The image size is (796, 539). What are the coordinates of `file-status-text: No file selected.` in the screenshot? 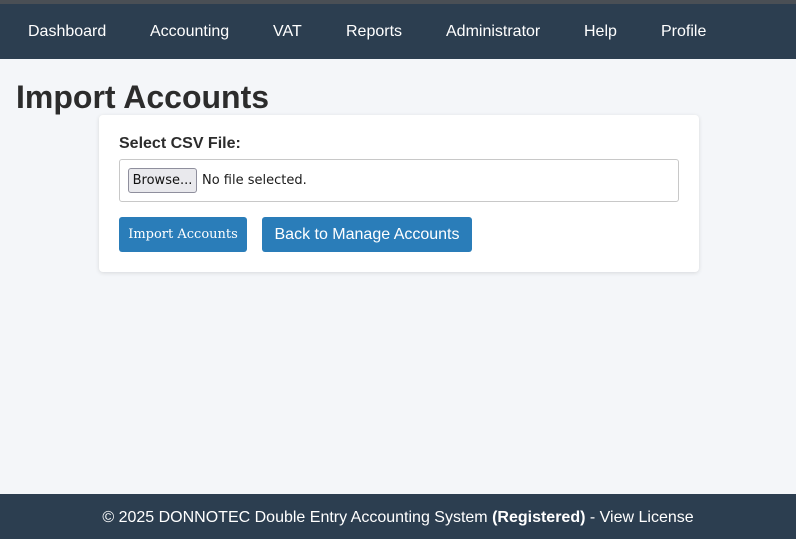 It's located at (254, 180).